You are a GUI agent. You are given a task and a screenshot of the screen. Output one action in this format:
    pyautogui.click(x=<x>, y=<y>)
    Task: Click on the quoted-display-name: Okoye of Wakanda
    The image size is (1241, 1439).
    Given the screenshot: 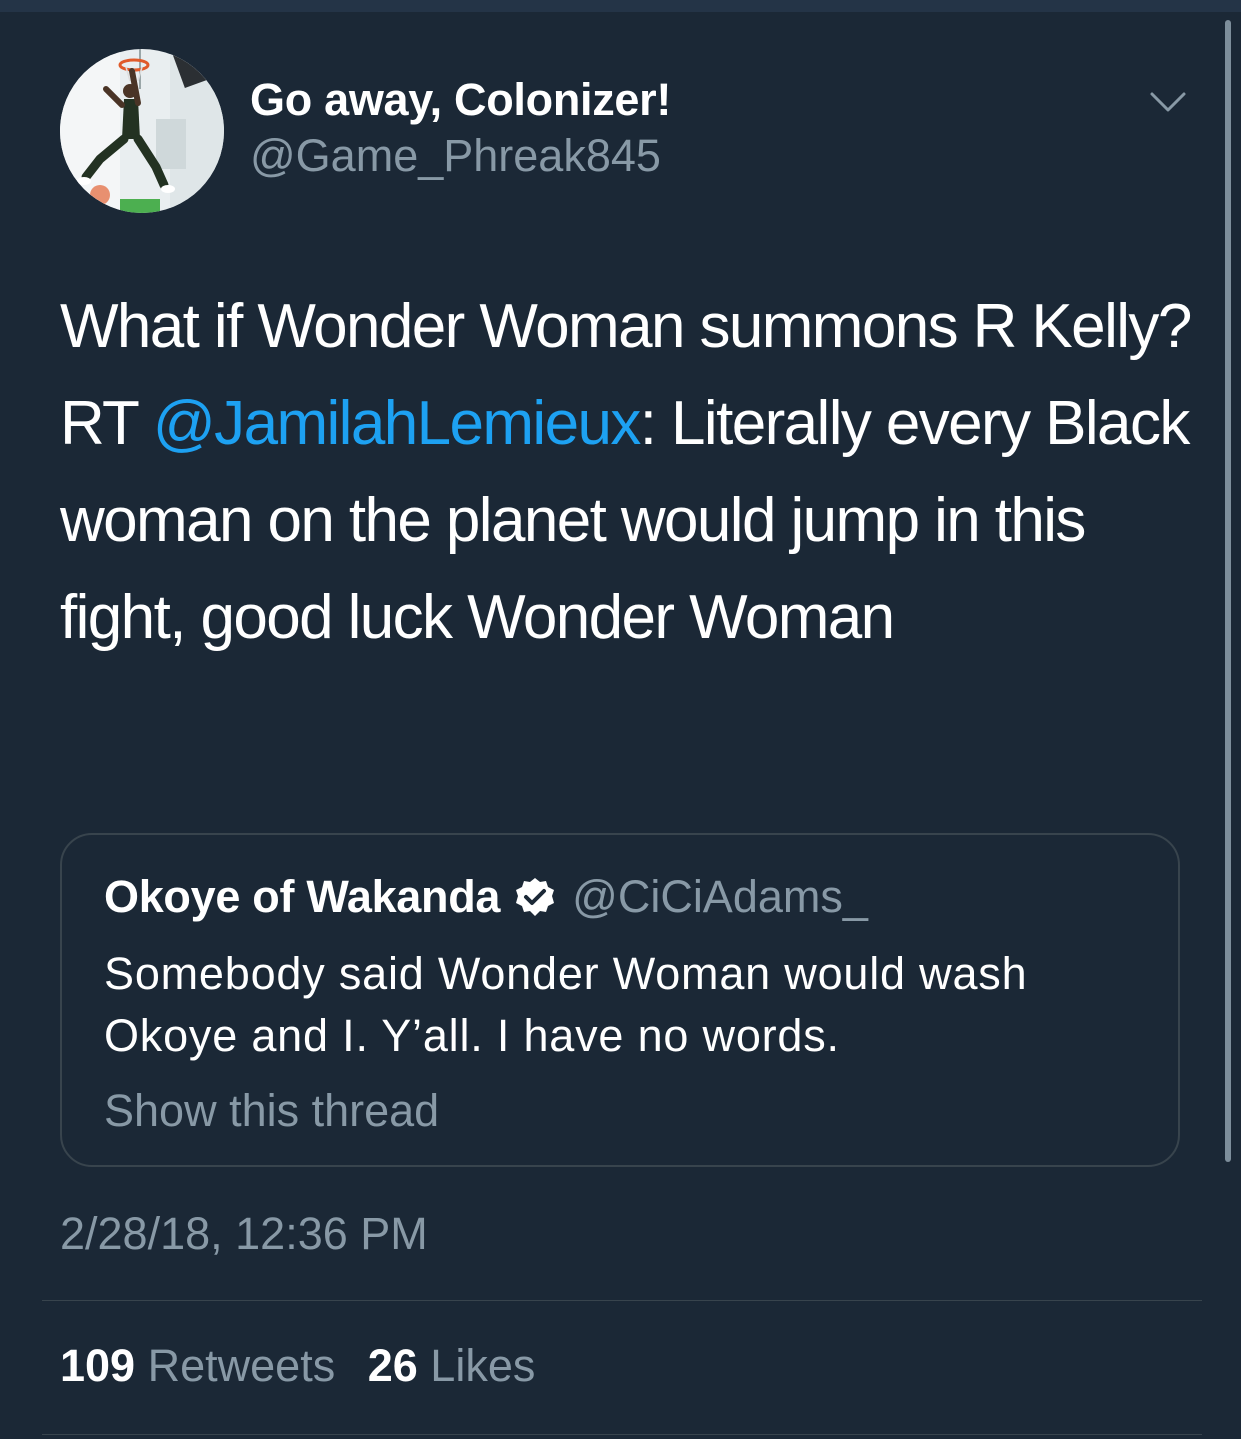 What is the action you would take?
    pyautogui.click(x=302, y=897)
    